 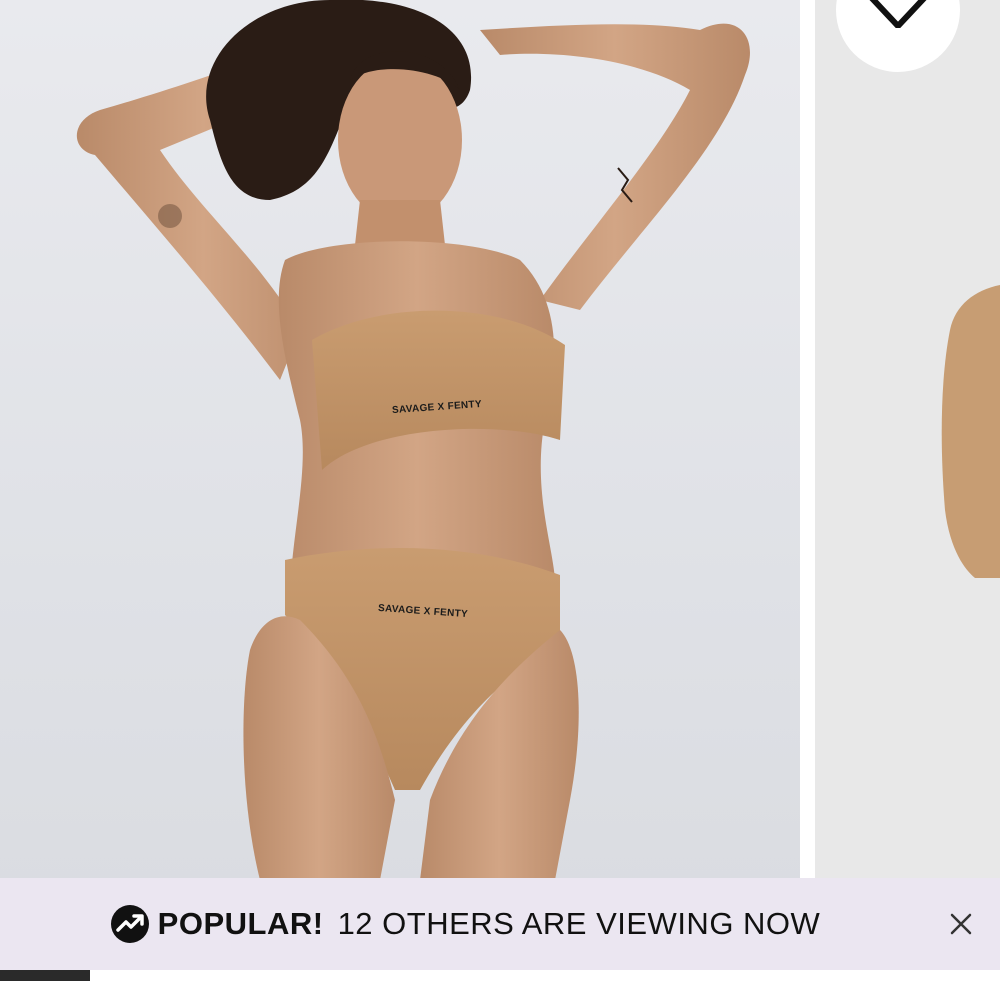 I want to click on trending-up-icon, so click(x=129, y=924).